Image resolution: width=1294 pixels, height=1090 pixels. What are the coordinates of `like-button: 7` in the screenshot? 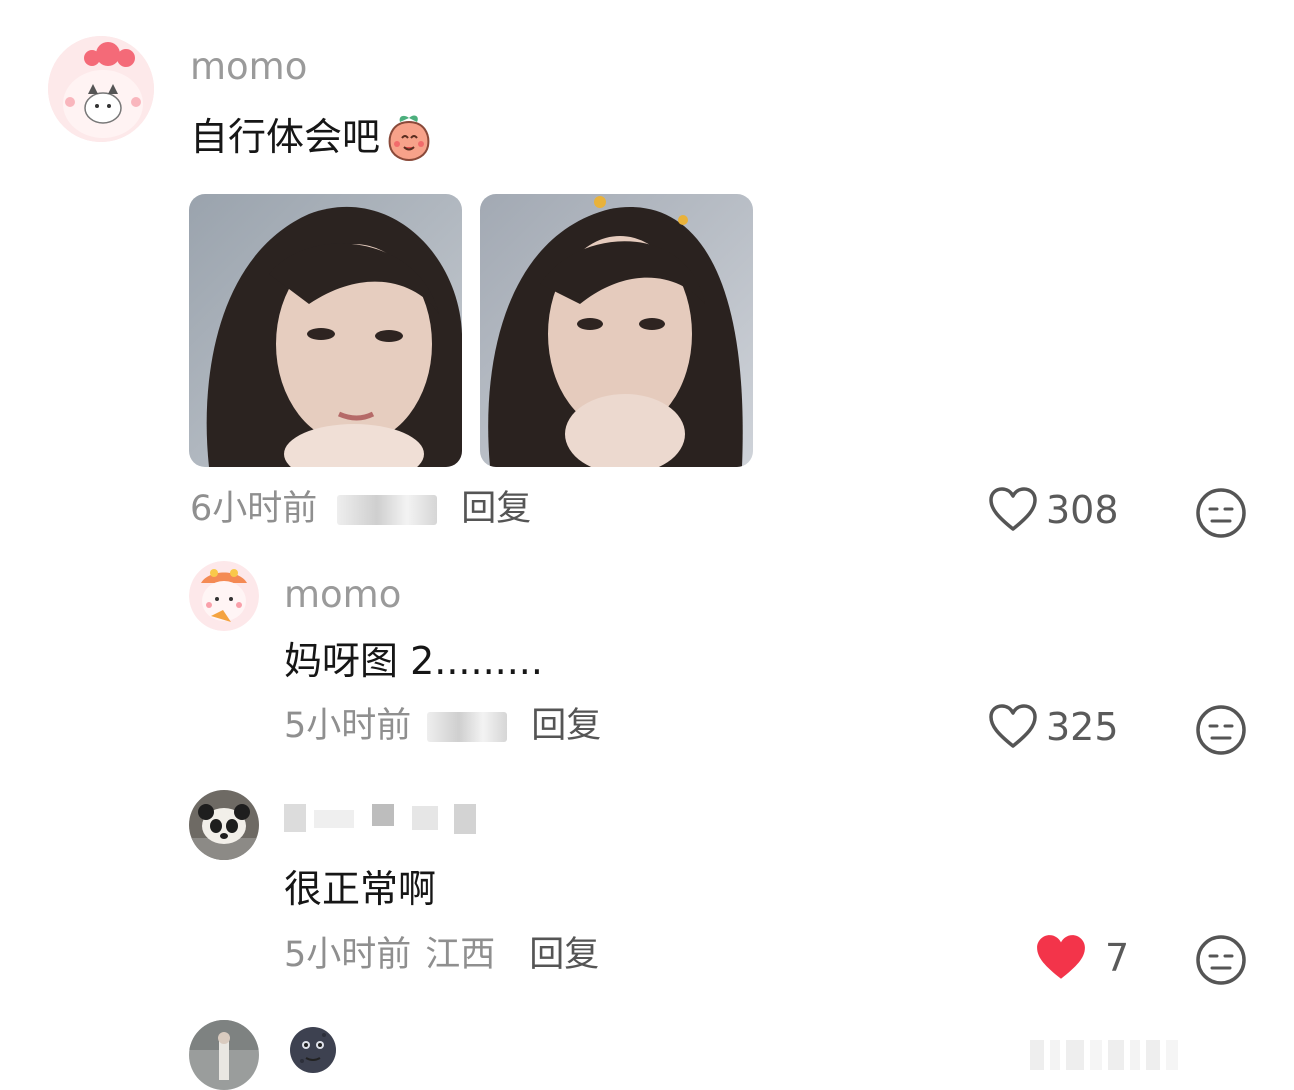 It's located at (1082, 958).